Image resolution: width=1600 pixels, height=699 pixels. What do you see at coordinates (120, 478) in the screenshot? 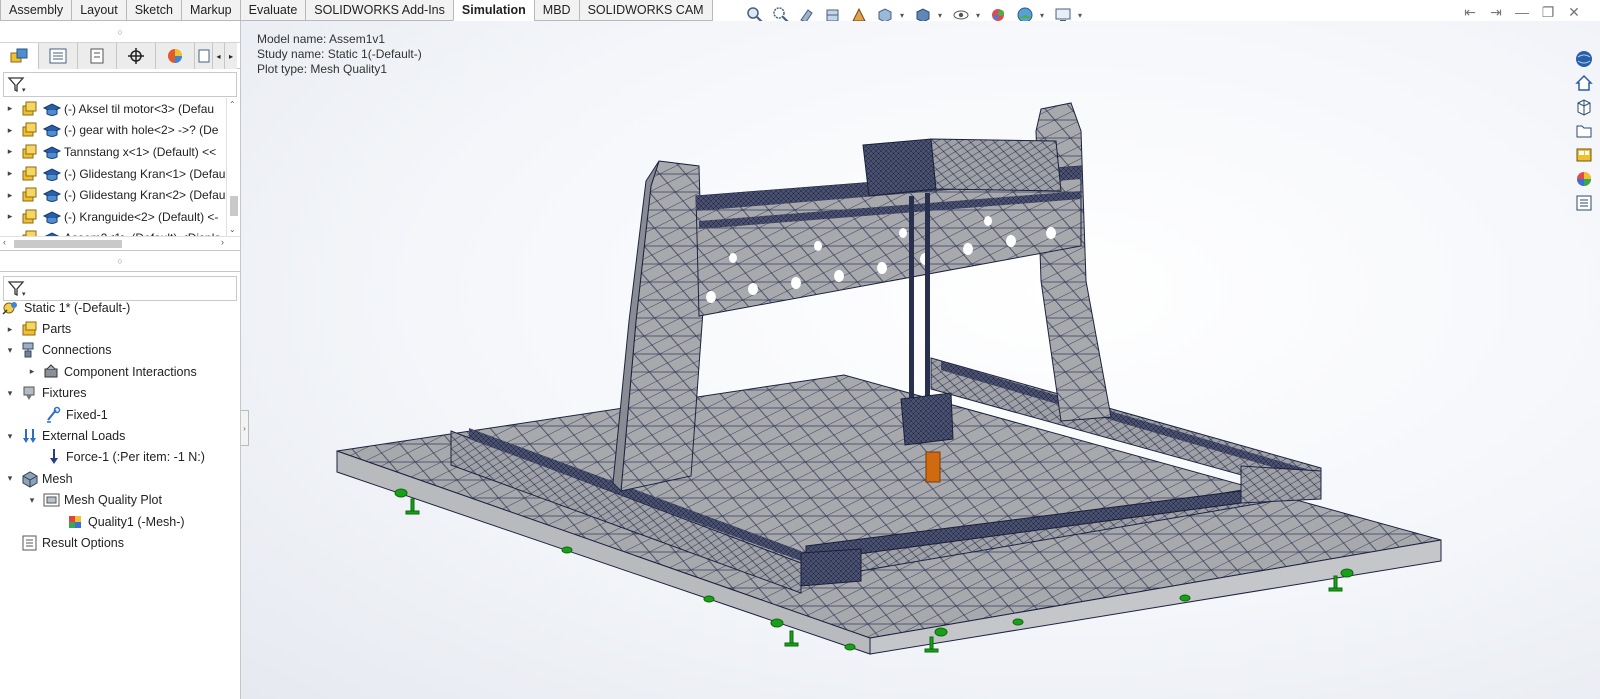
I see `mesh-node: ▾ Mesh` at bounding box center [120, 478].